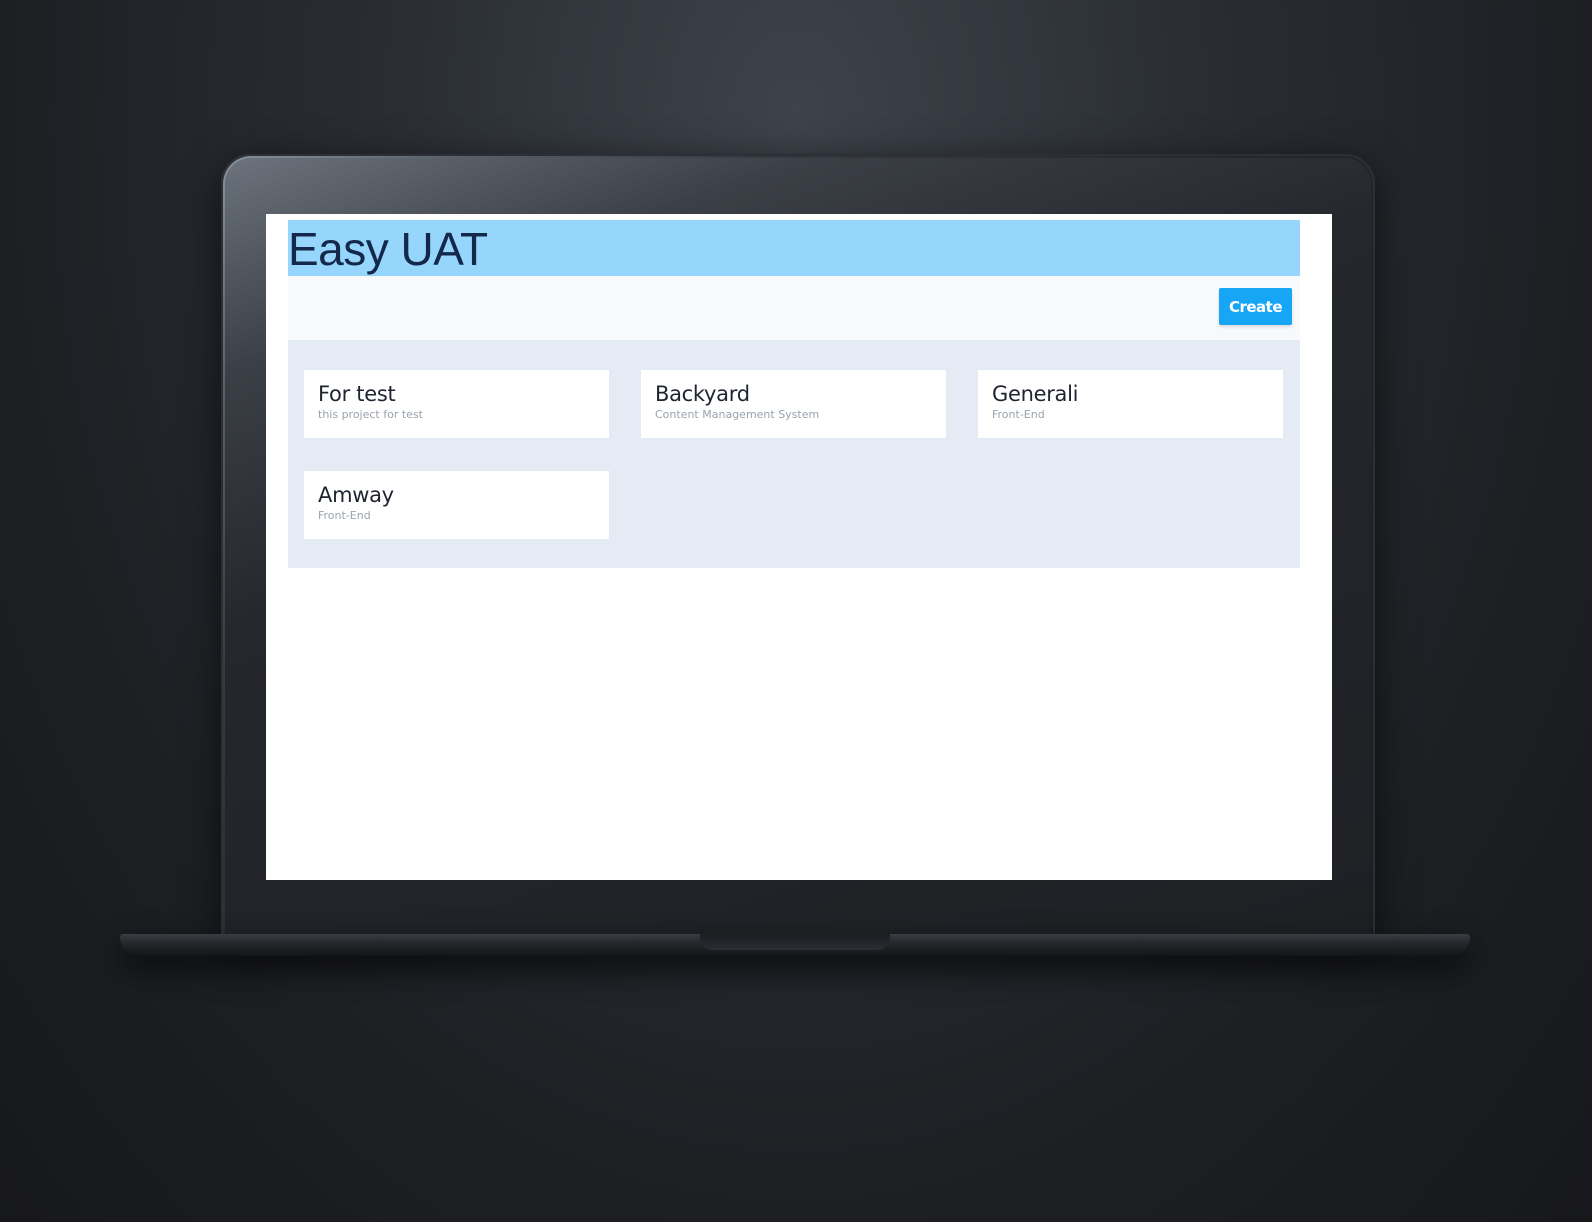 The image size is (1592, 1222). I want to click on project-title: Generali, so click(1035, 394).